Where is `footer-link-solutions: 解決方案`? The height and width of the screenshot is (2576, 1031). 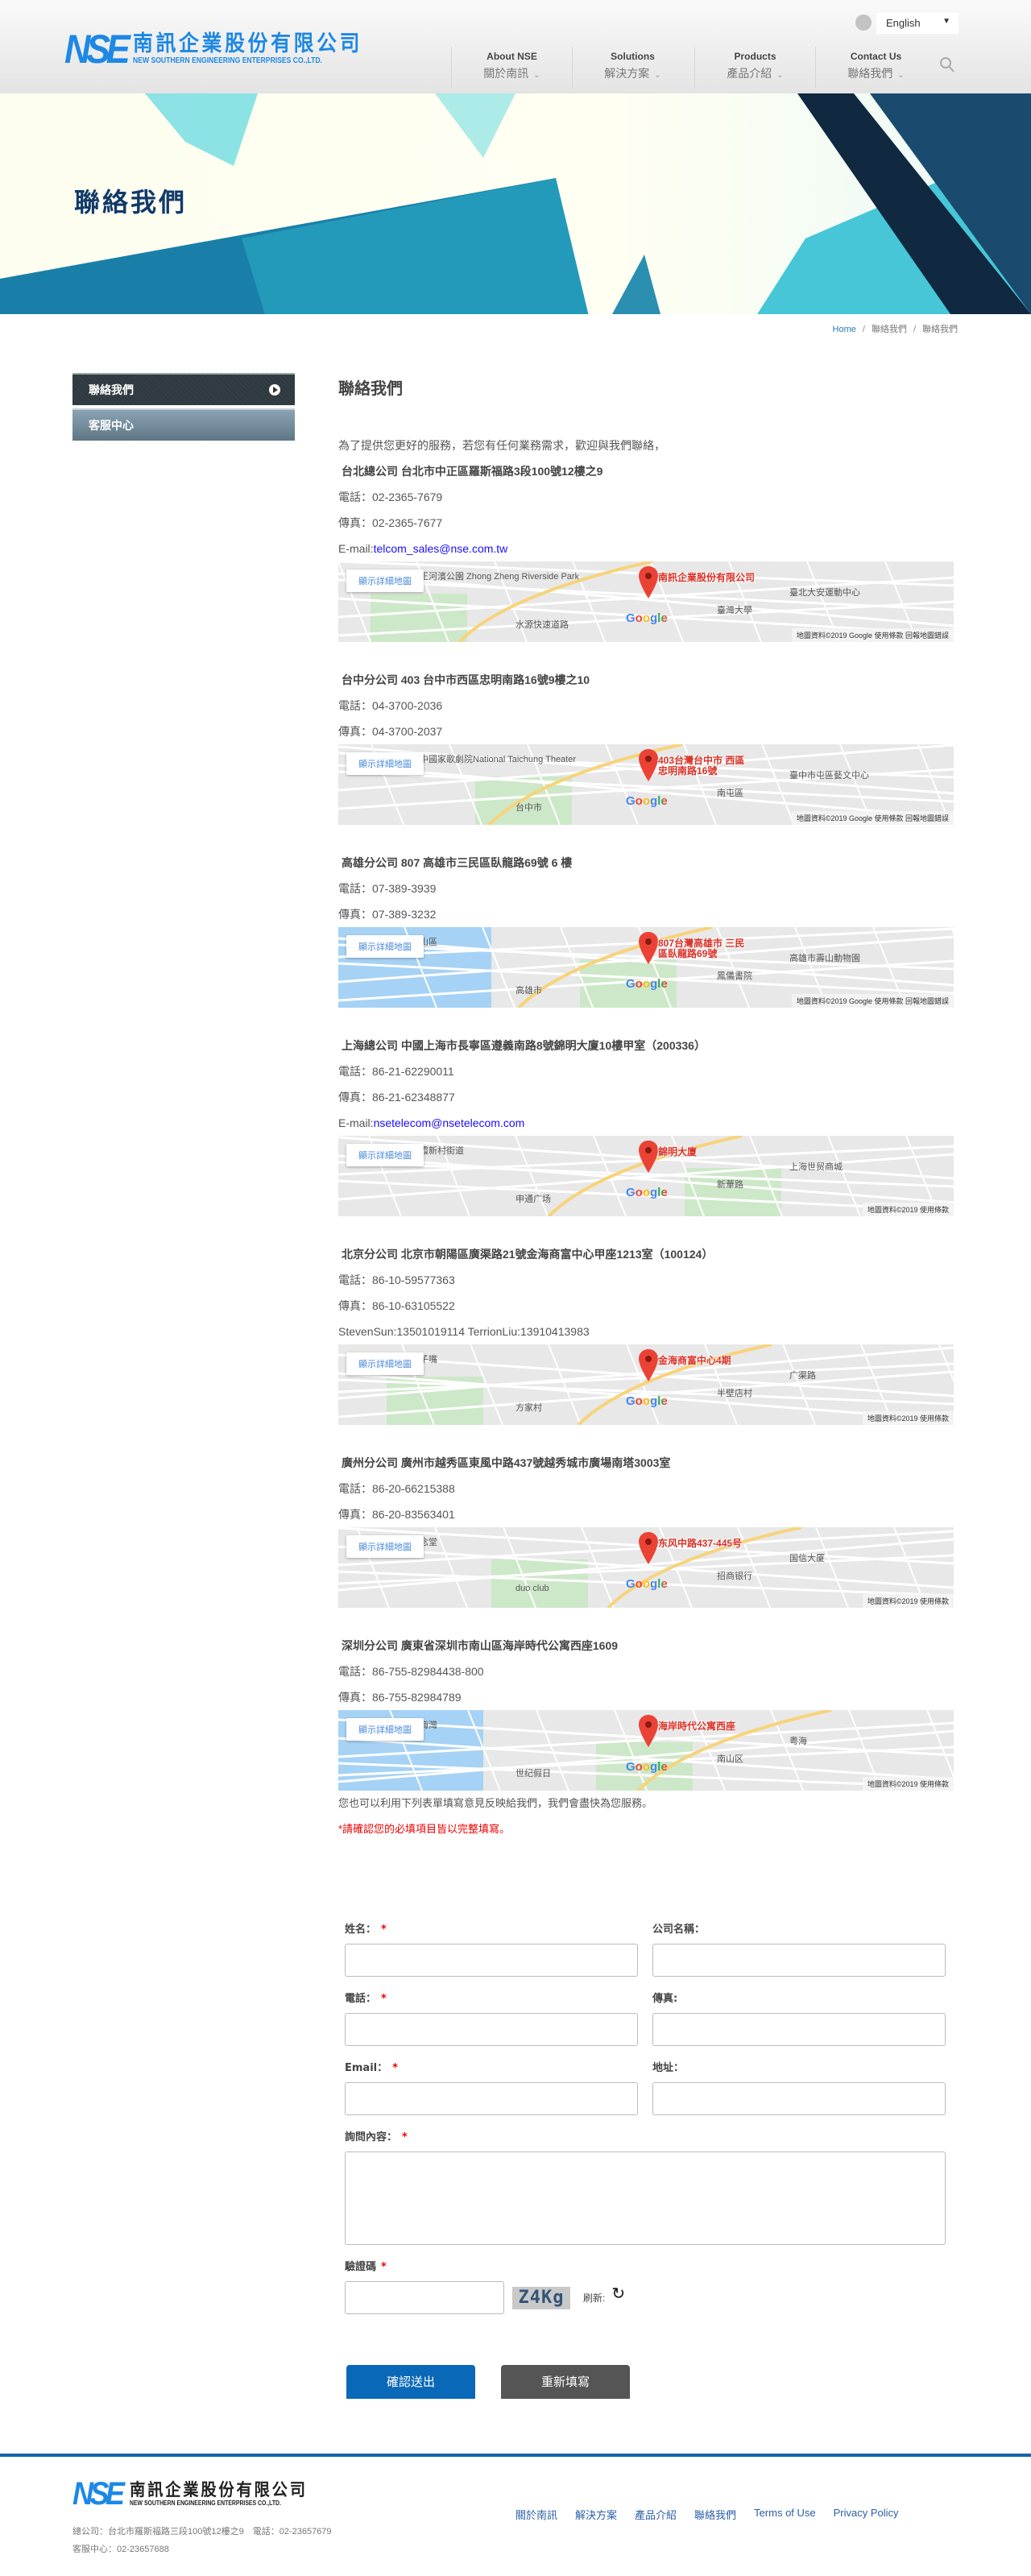
footer-link-solutions: 解決方案 is located at coordinates (596, 2514).